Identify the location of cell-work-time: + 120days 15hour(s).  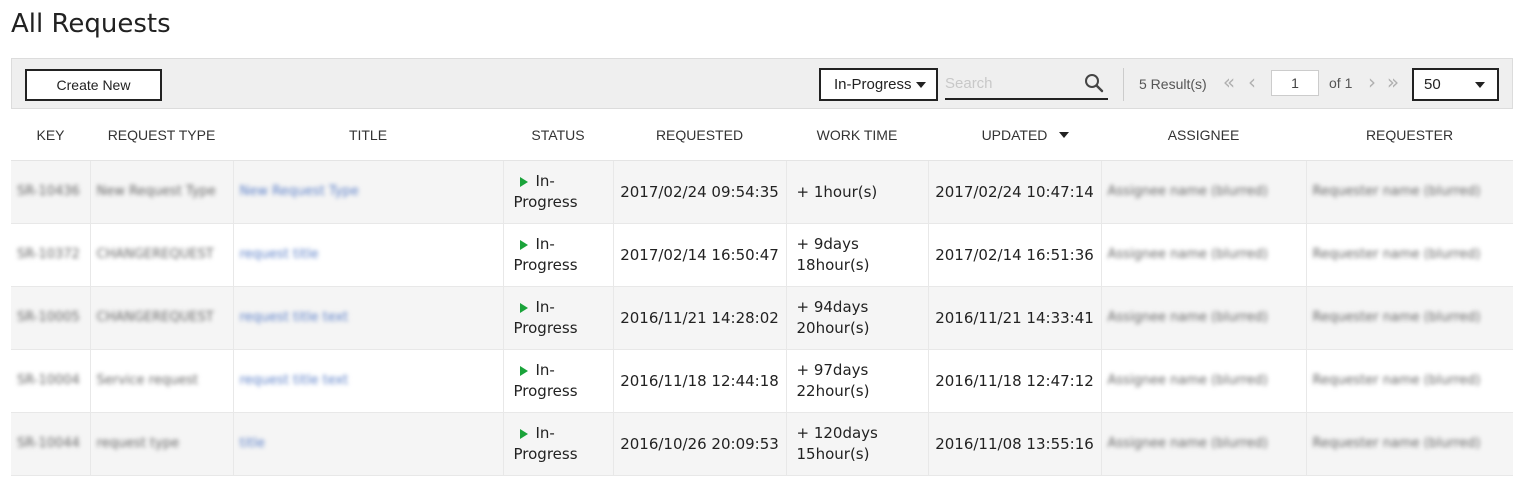
(857, 444).